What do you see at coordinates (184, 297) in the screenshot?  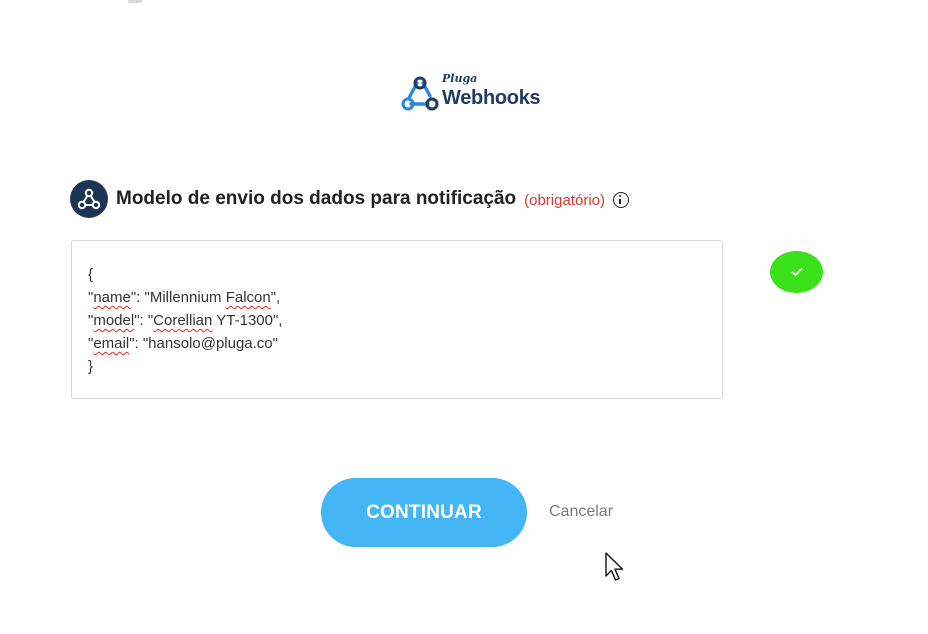 I see `payload-line-name: "name": "Millennium Falcon",` at bounding box center [184, 297].